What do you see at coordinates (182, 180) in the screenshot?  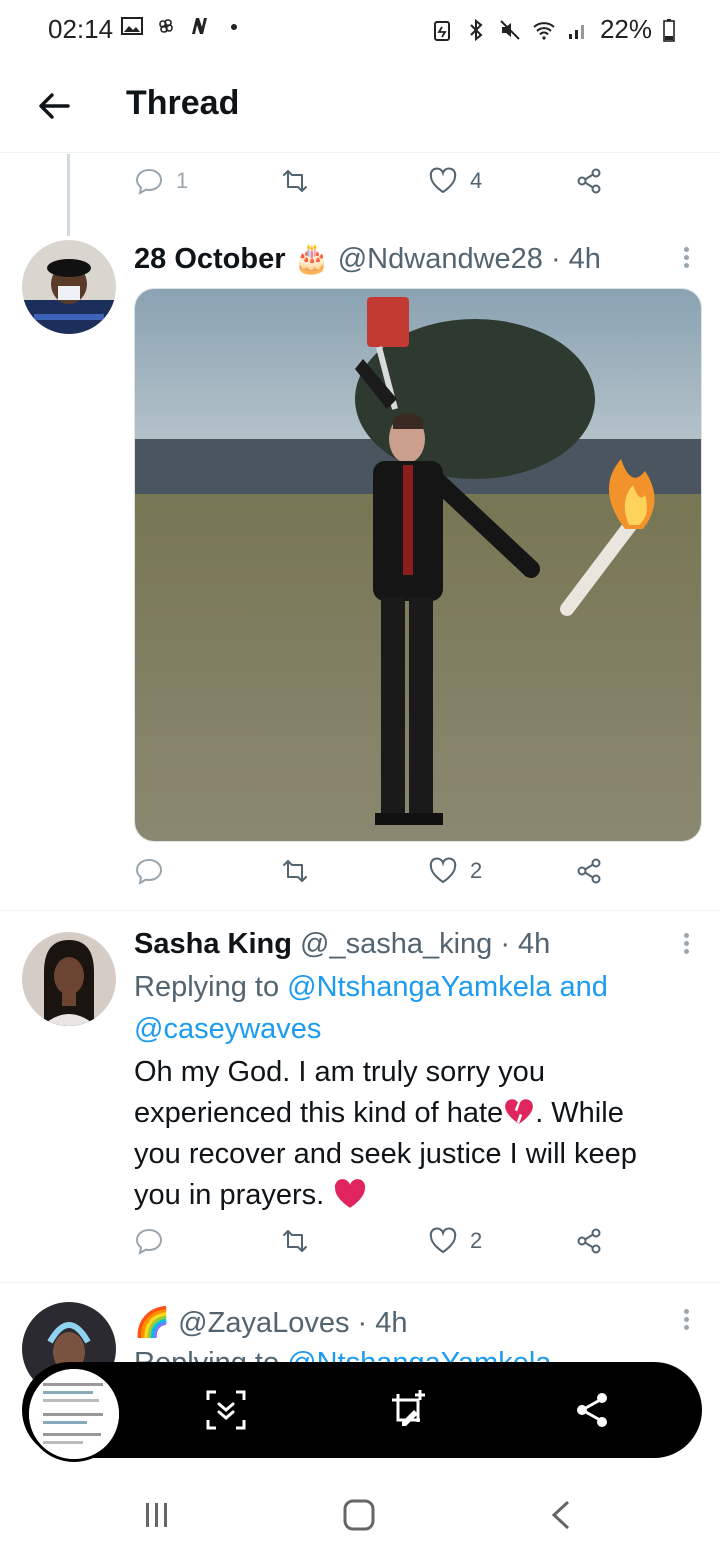 I see `reply-count: 1` at bounding box center [182, 180].